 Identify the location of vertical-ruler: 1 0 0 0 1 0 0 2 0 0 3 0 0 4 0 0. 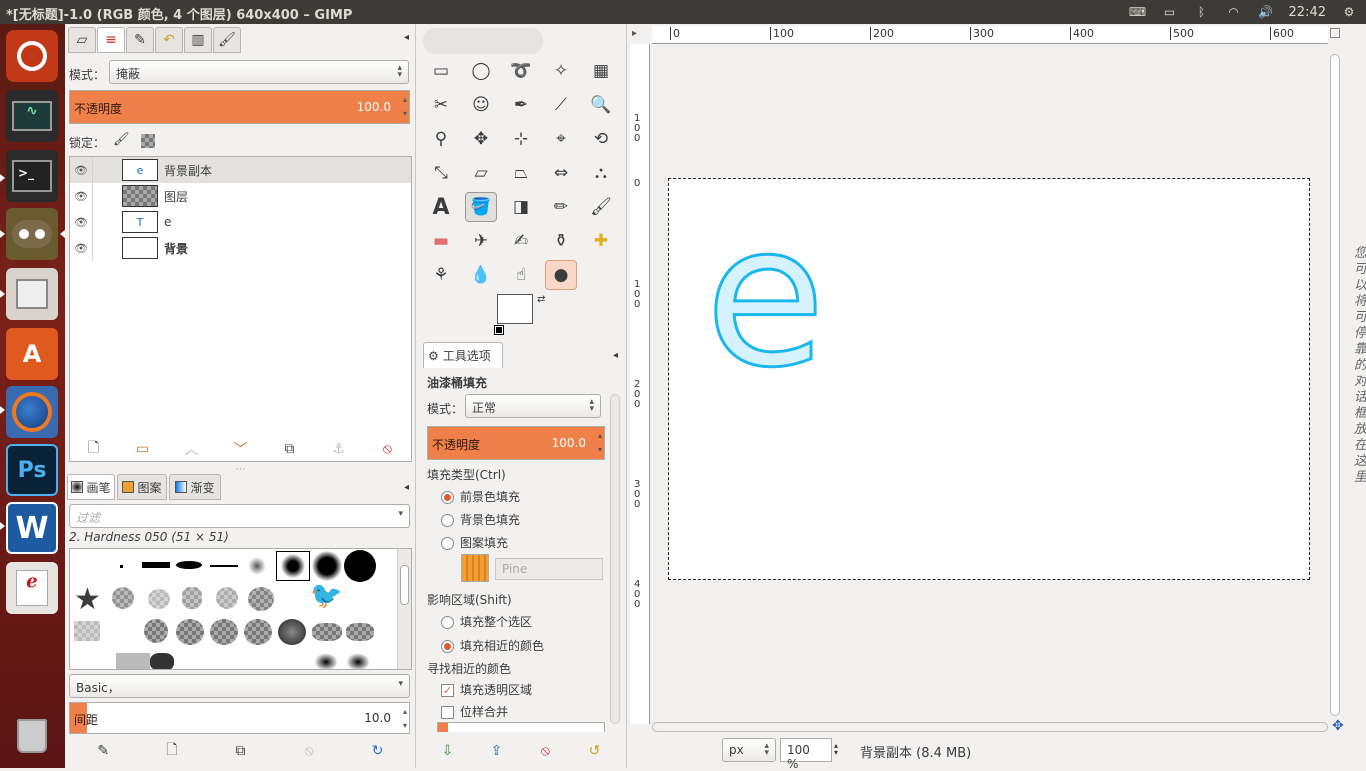
(640, 384).